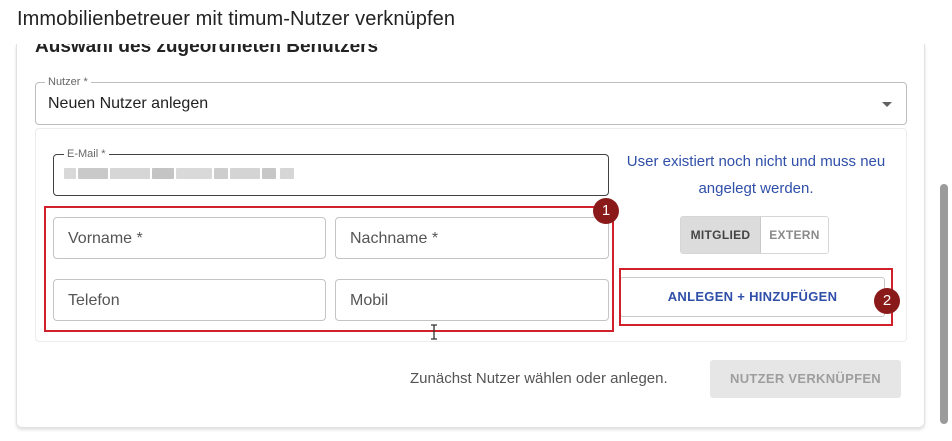 The image size is (952, 441). What do you see at coordinates (944, 304) in the screenshot?
I see `scrollbar-thumb` at bounding box center [944, 304].